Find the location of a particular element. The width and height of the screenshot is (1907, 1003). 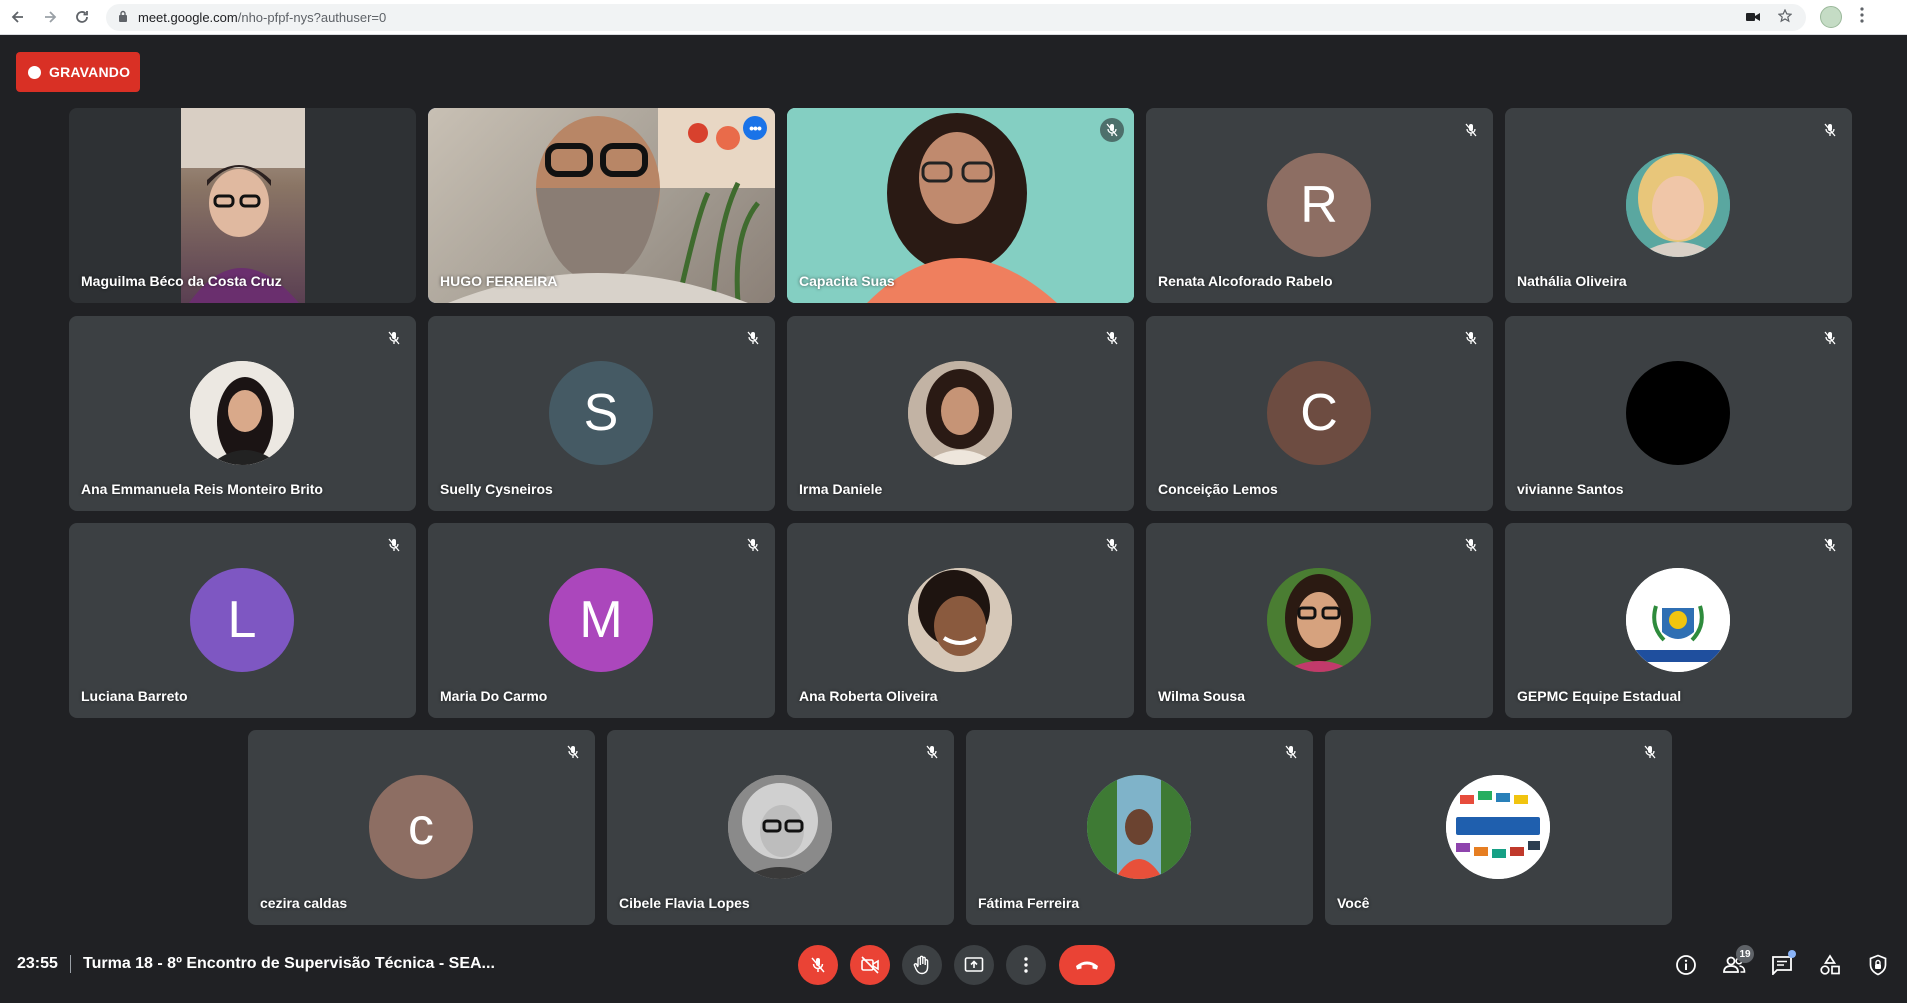

participant-tile: Fátima Ferreira is located at coordinates (1139, 827).